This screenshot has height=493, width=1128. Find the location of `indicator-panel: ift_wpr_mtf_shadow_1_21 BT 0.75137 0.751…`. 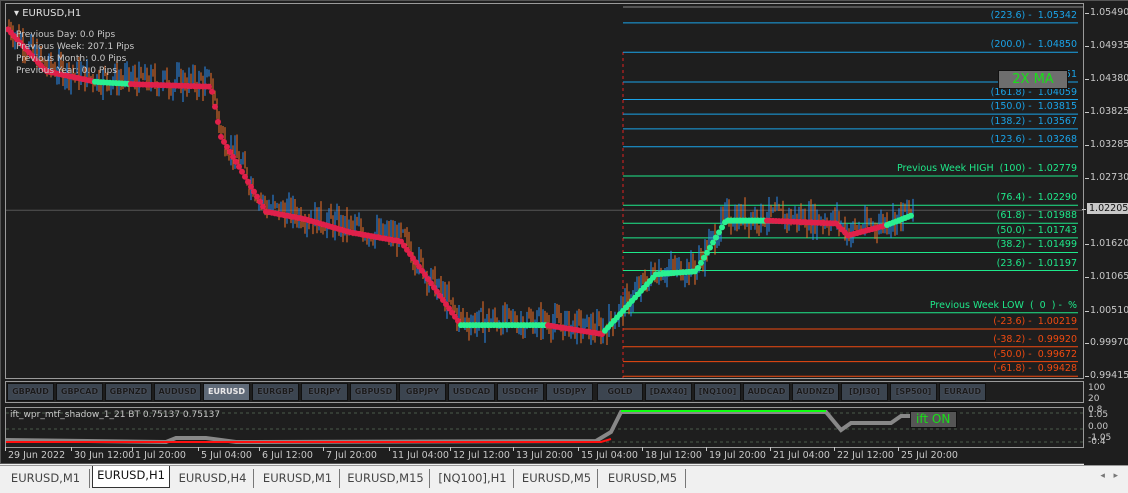

indicator-panel: ift_wpr_mtf_shadow_1_21 BT 0.75137 0.751… is located at coordinates (544, 427).